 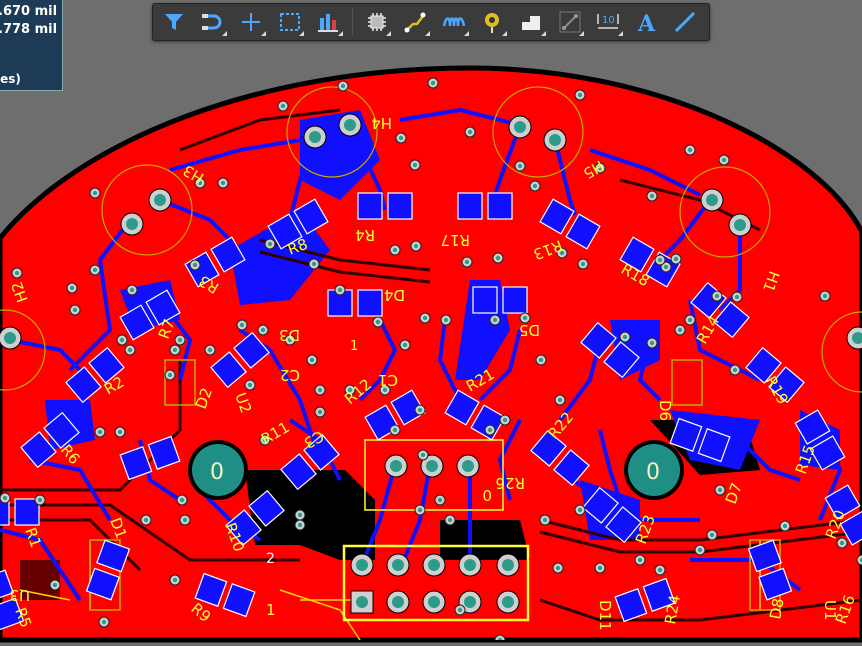 I want to click on designator-label: D11, so click(x=605, y=615).